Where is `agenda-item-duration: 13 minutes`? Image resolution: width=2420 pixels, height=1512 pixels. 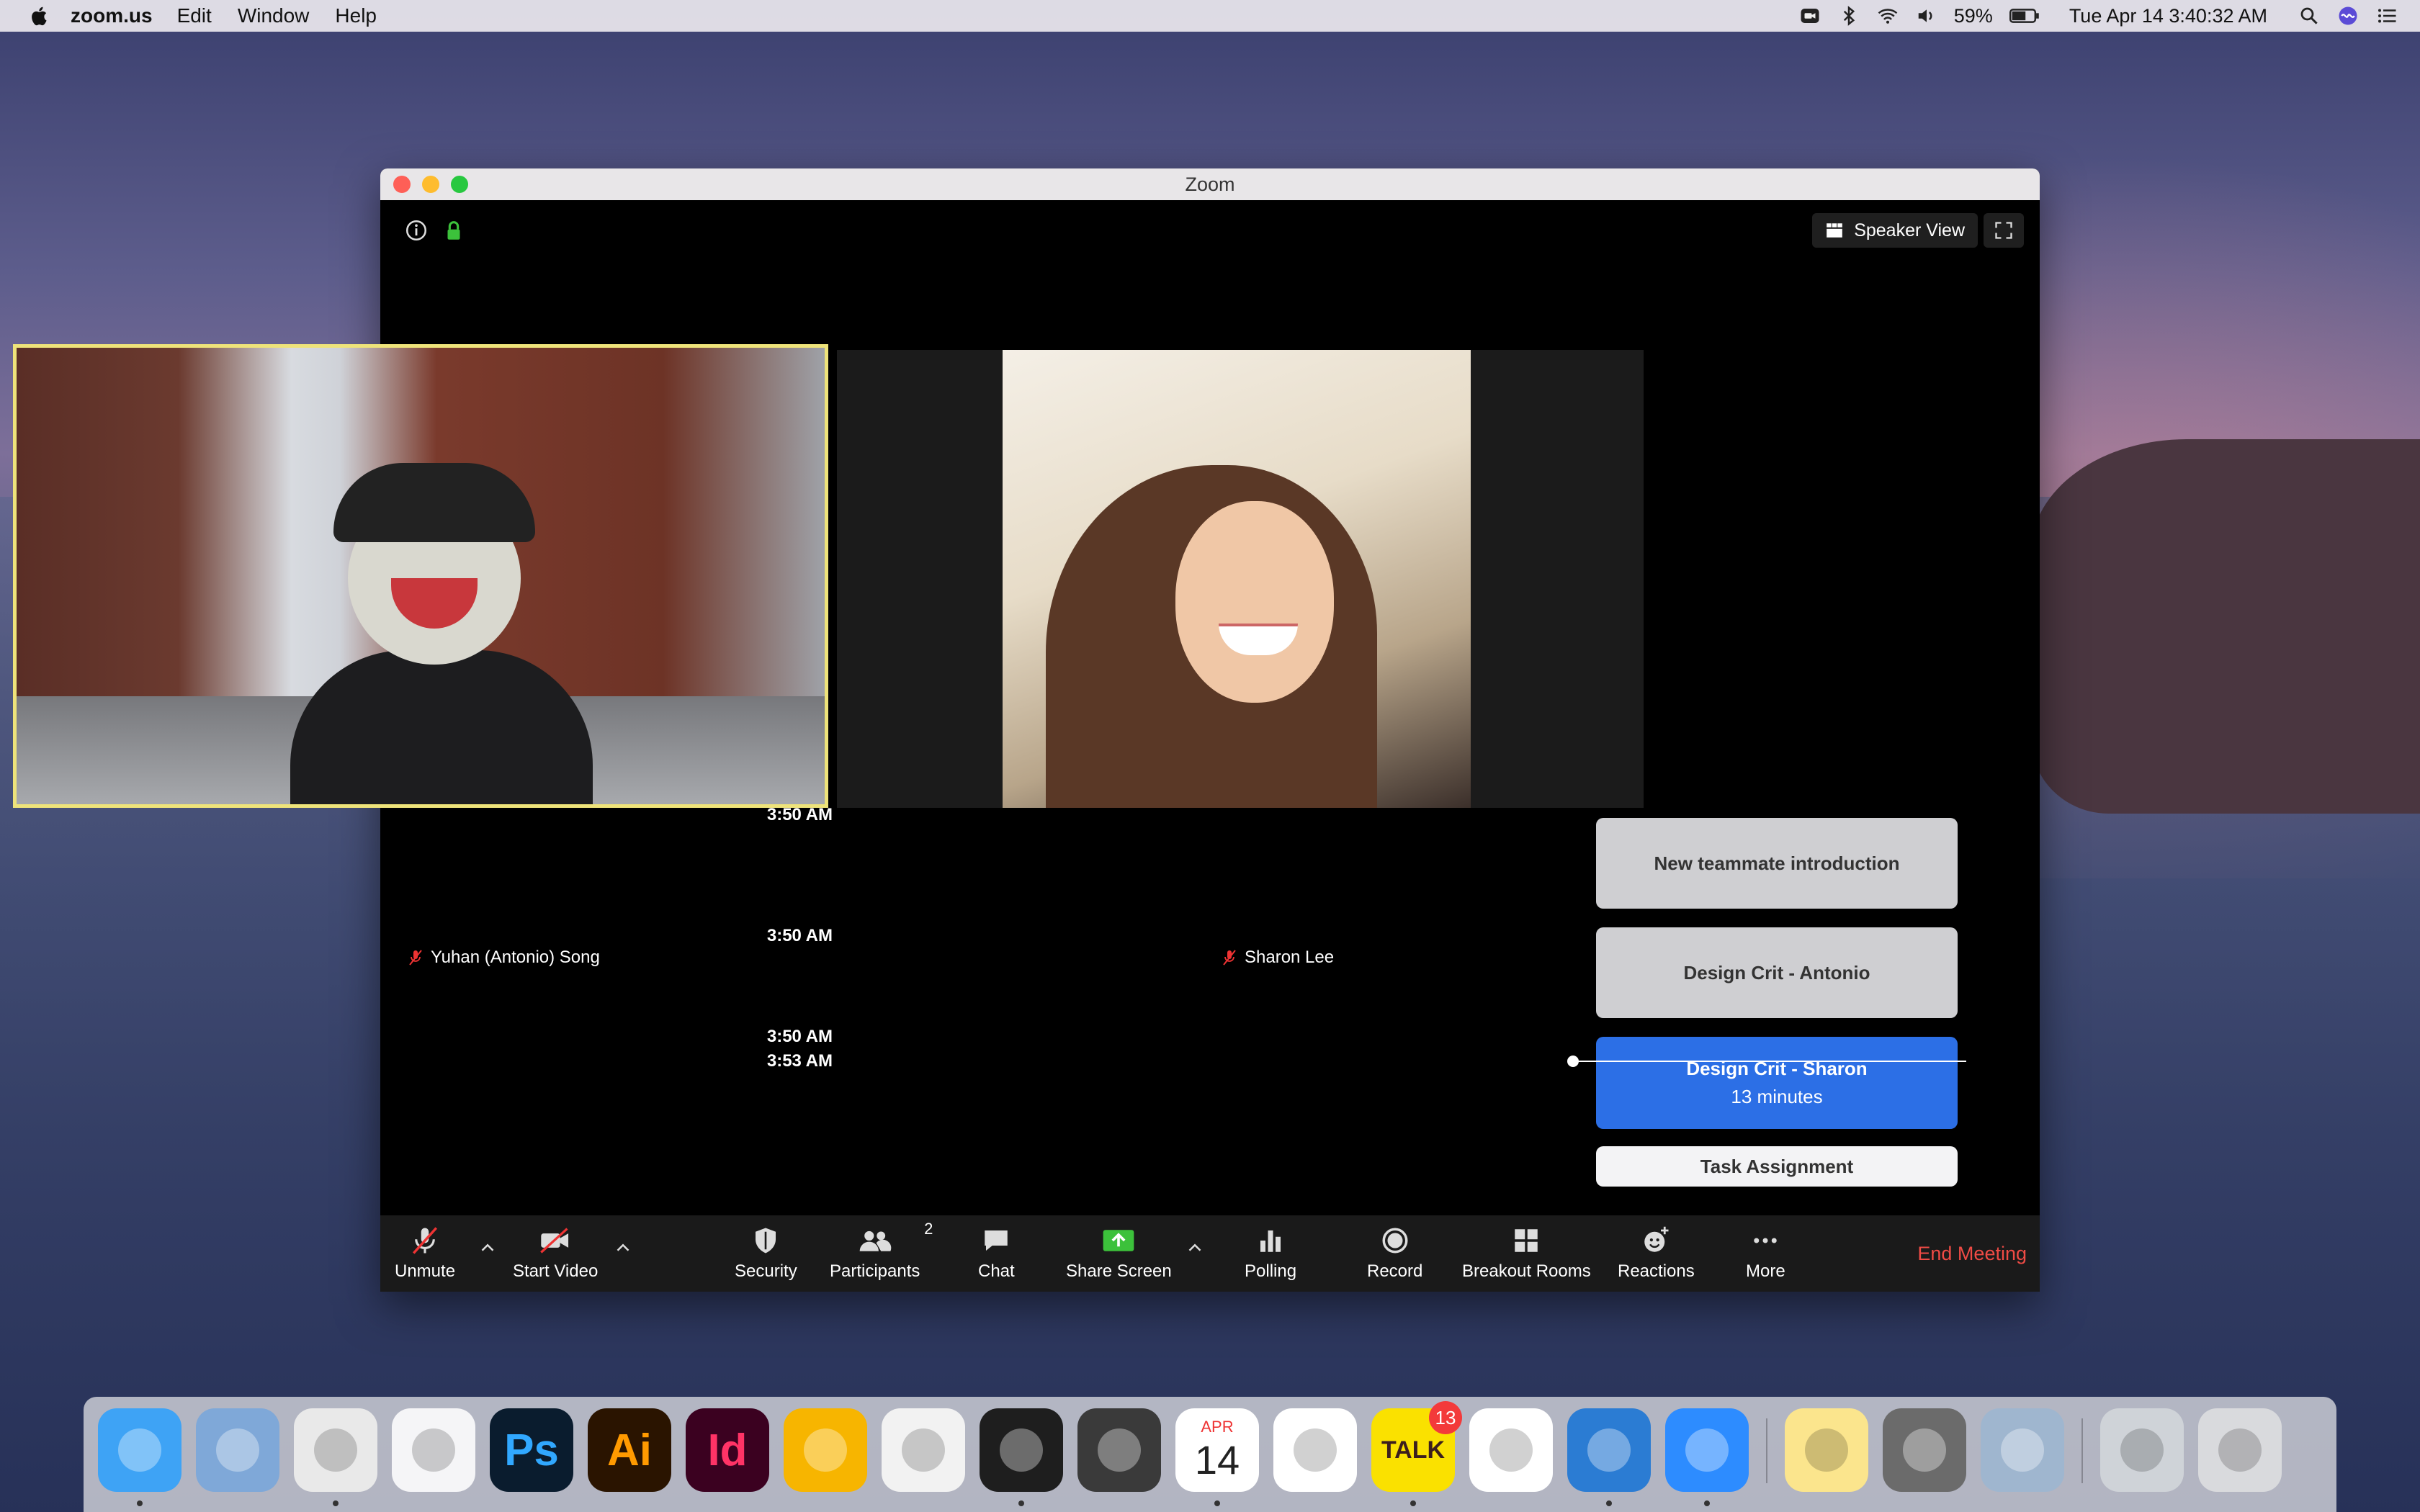 agenda-item-duration: 13 minutes is located at coordinates (1777, 1096).